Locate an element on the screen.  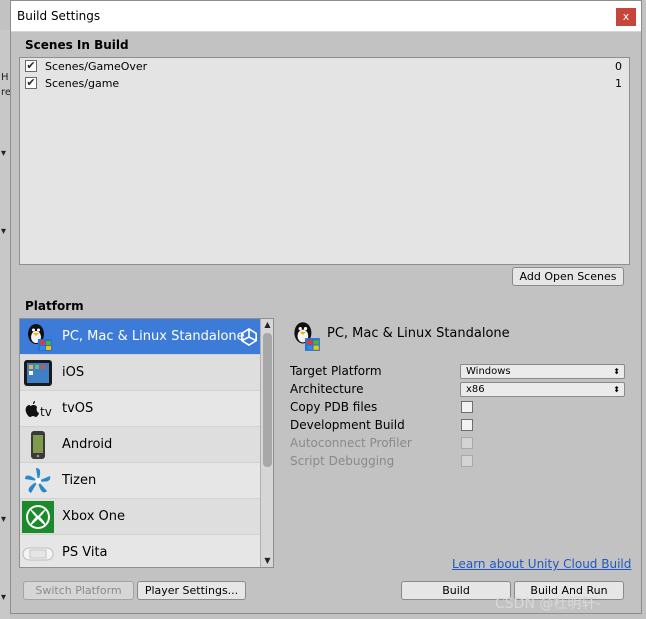
copy-pdb-label: Copy PDB files is located at coordinates (334, 407).